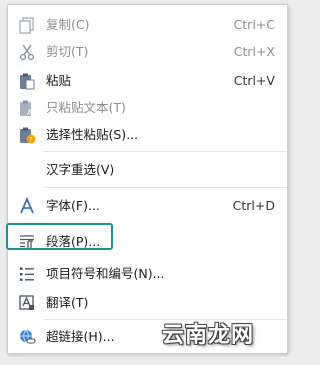  I want to click on menu-item-paste-text: A 只粘贴文本(T), so click(147, 107).